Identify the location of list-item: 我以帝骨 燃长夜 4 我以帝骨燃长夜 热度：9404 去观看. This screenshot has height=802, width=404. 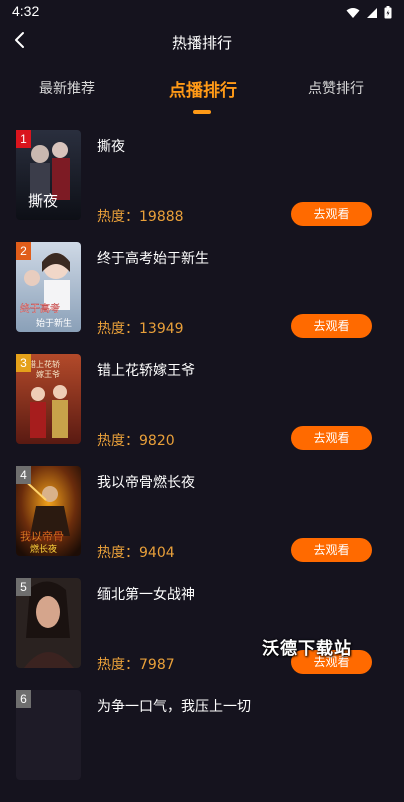
(202, 522).